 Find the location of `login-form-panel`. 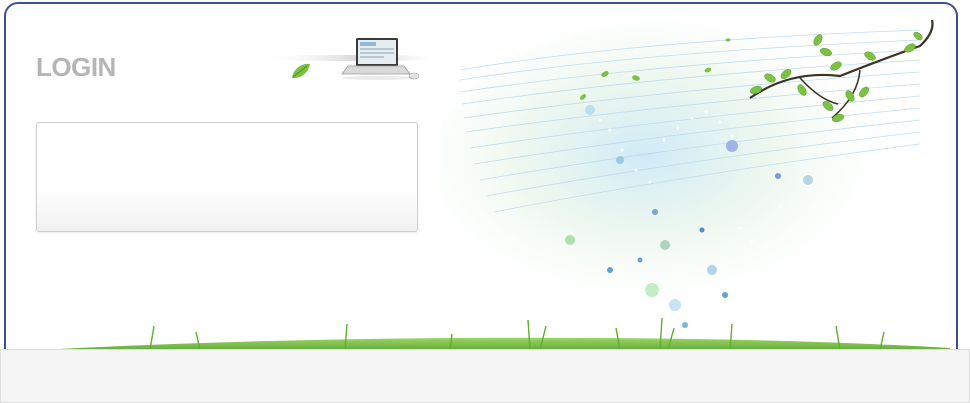

login-form-panel is located at coordinates (227, 177).